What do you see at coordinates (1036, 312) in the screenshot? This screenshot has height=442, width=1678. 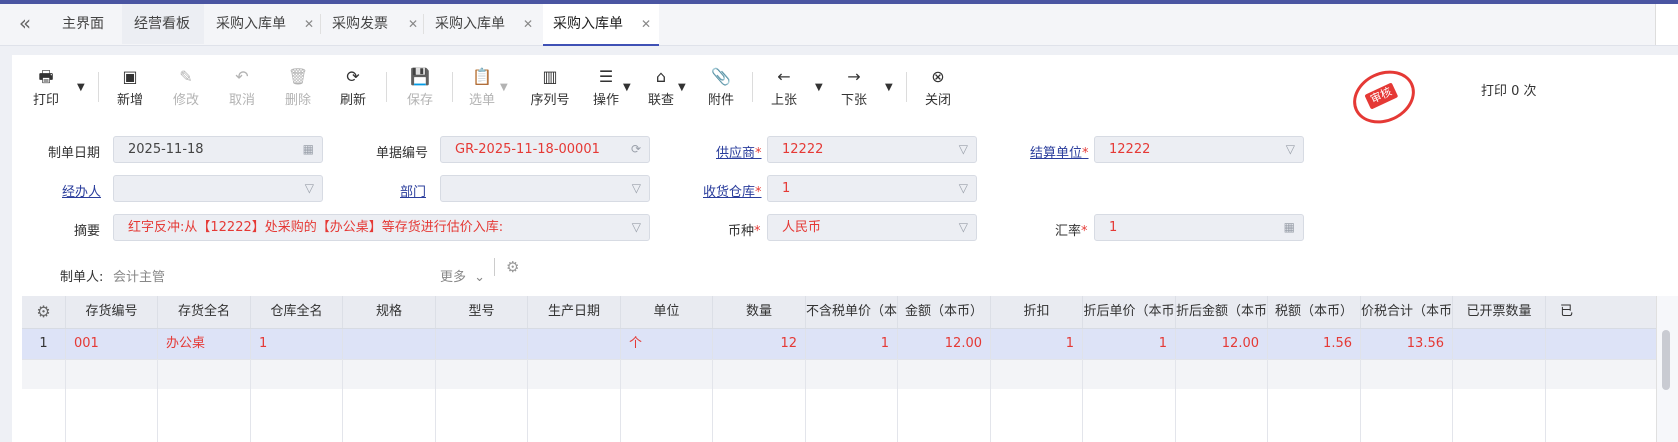 I see `col-header: 折扣` at bounding box center [1036, 312].